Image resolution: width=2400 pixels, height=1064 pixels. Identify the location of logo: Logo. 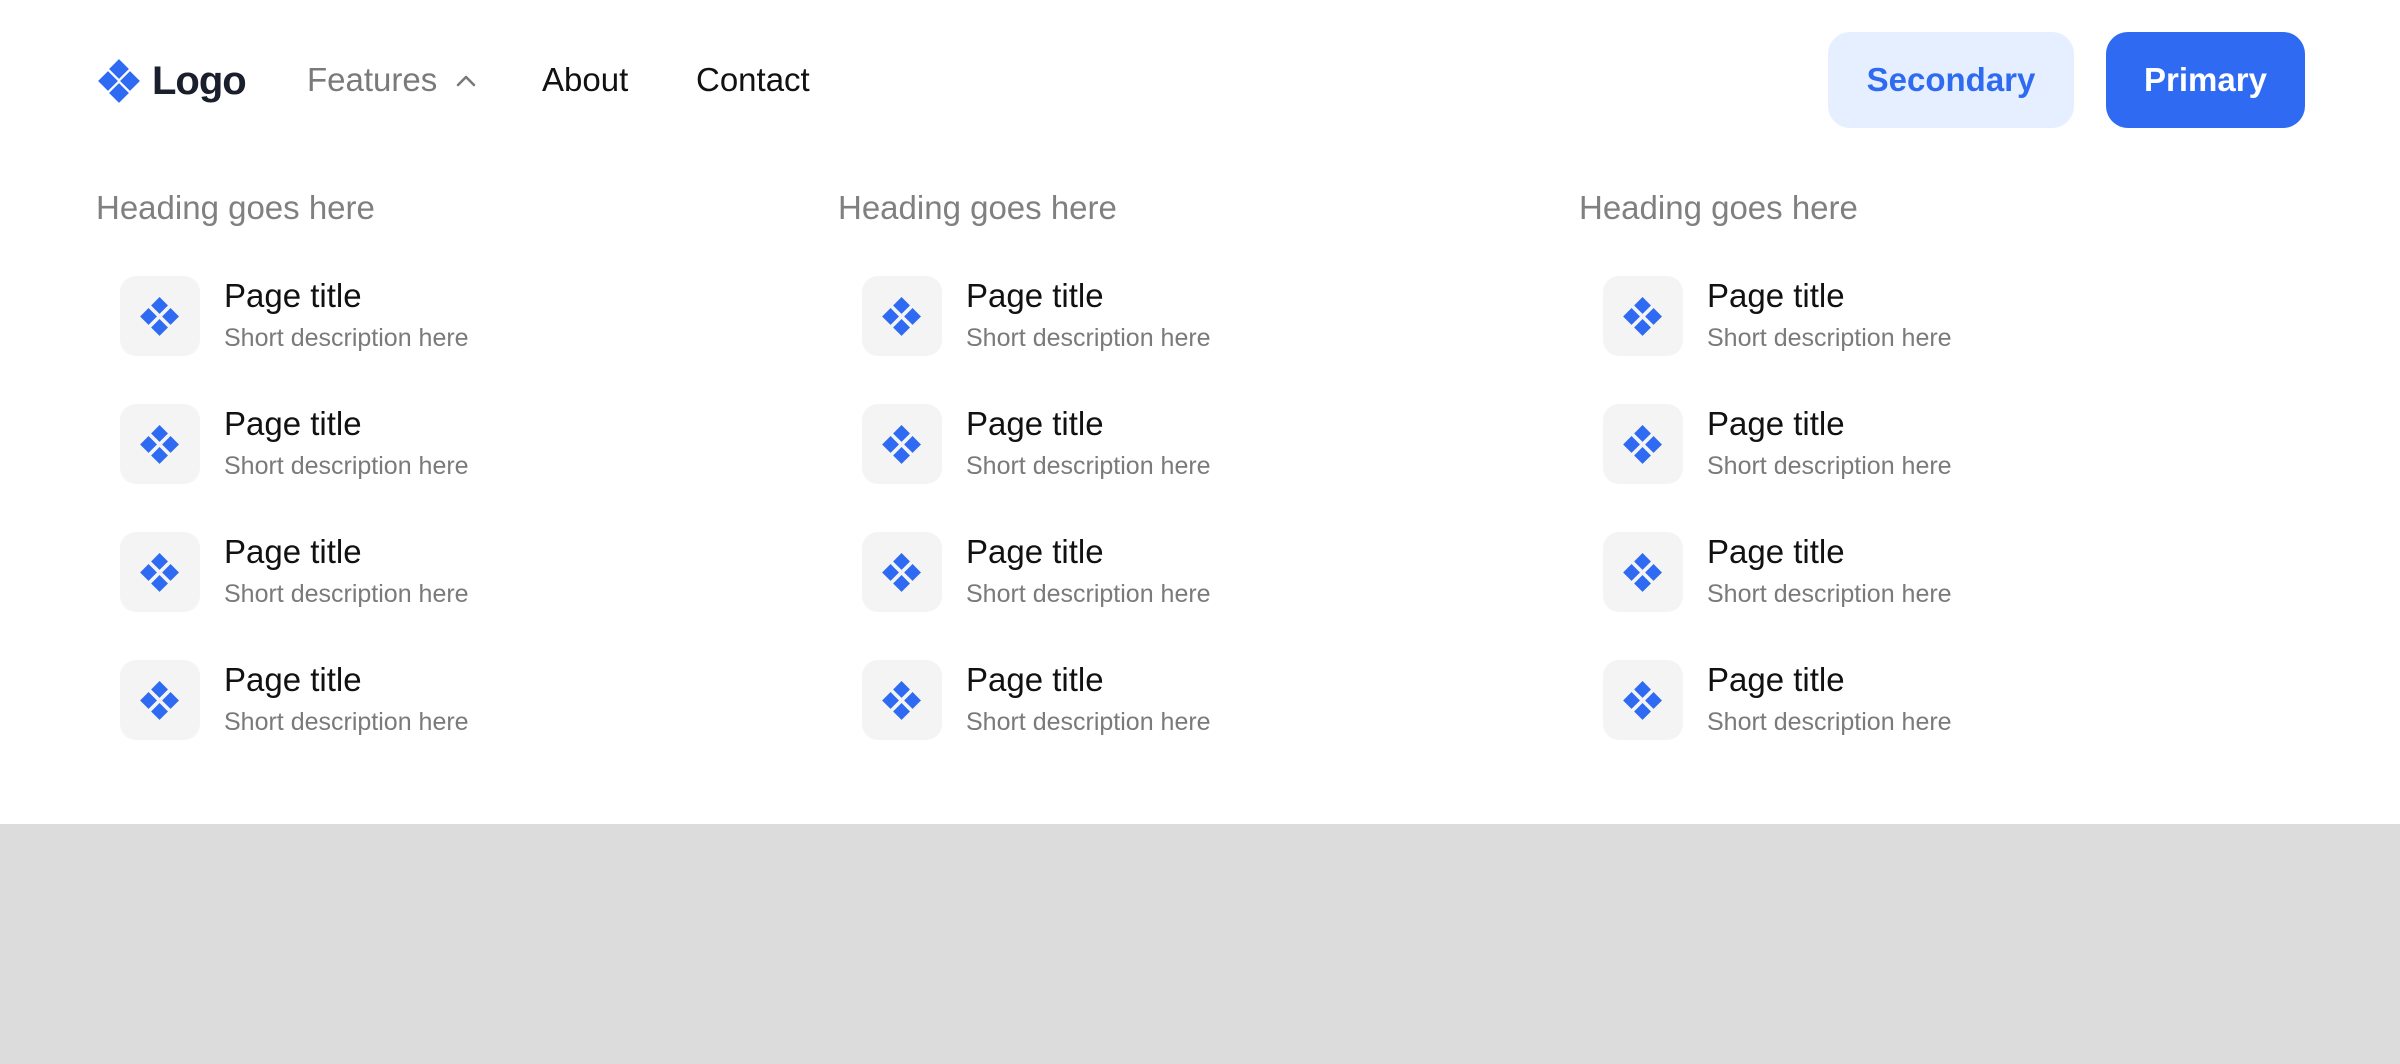
(171, 81).